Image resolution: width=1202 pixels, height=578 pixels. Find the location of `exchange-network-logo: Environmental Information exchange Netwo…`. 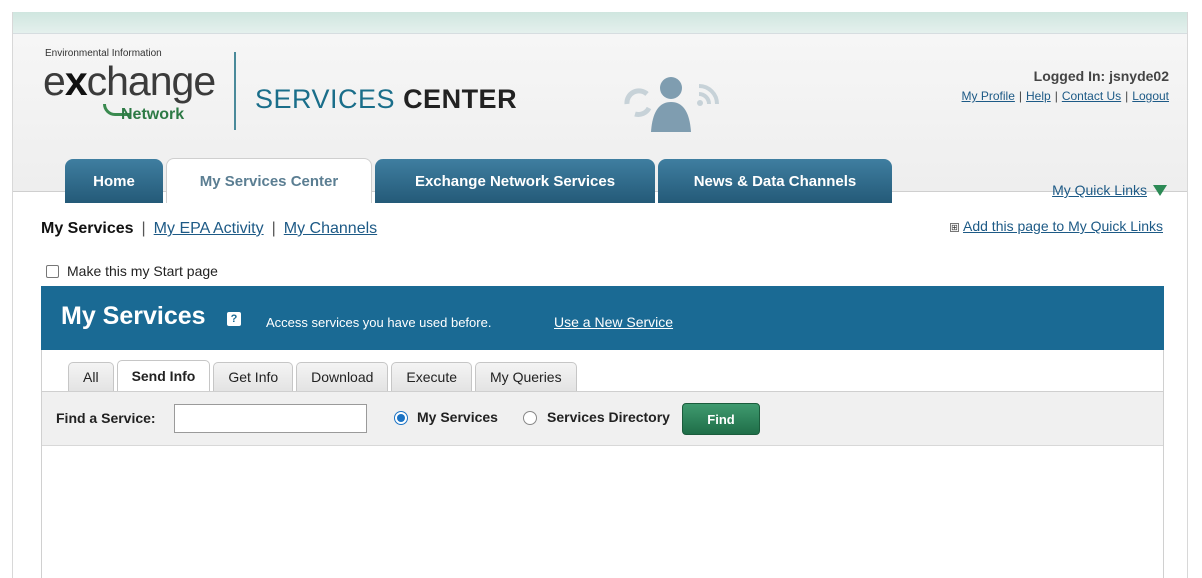

exchange-network-logo: Environmental Information exchange Netwo… is located at coordinates (131, 89).